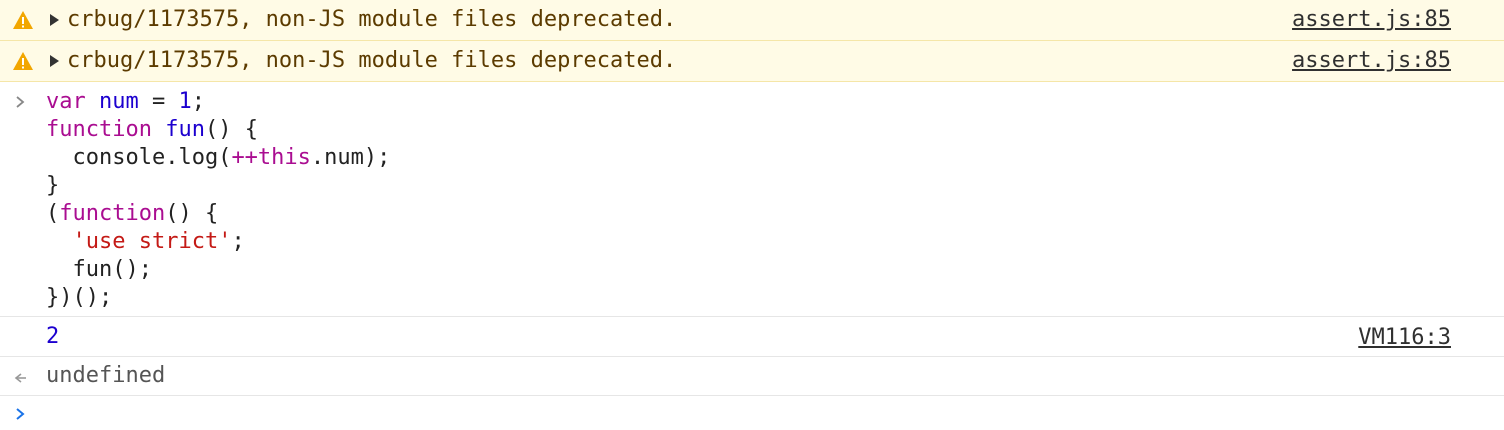  What do you see at coordinates (1404, 338) in the screenshot?
I see `source-link: VM116:3` at bounding box center [1404, 338].